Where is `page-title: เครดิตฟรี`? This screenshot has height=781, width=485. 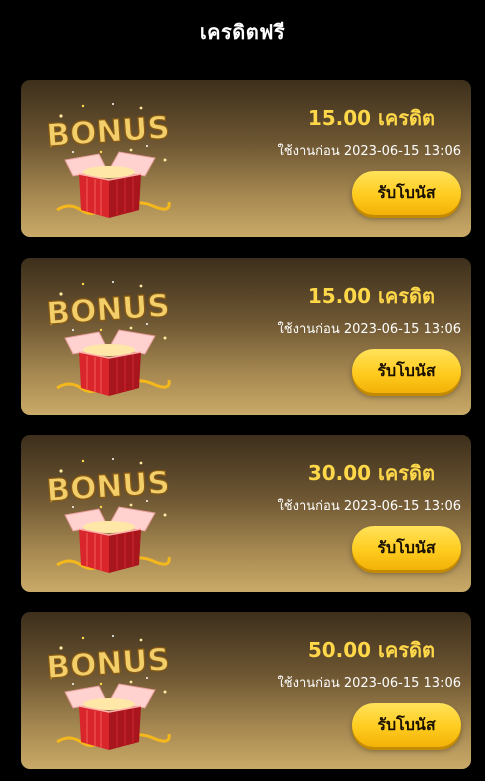 page-title: เครดิตฟรี is located at coordinates (242, 32).